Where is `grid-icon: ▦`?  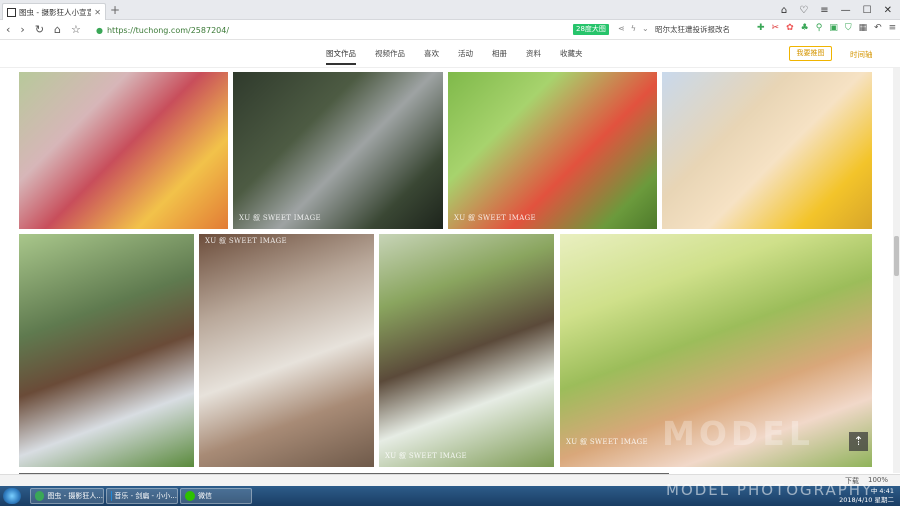
grid-icon: ▦ is located at coordinates (863, 28).